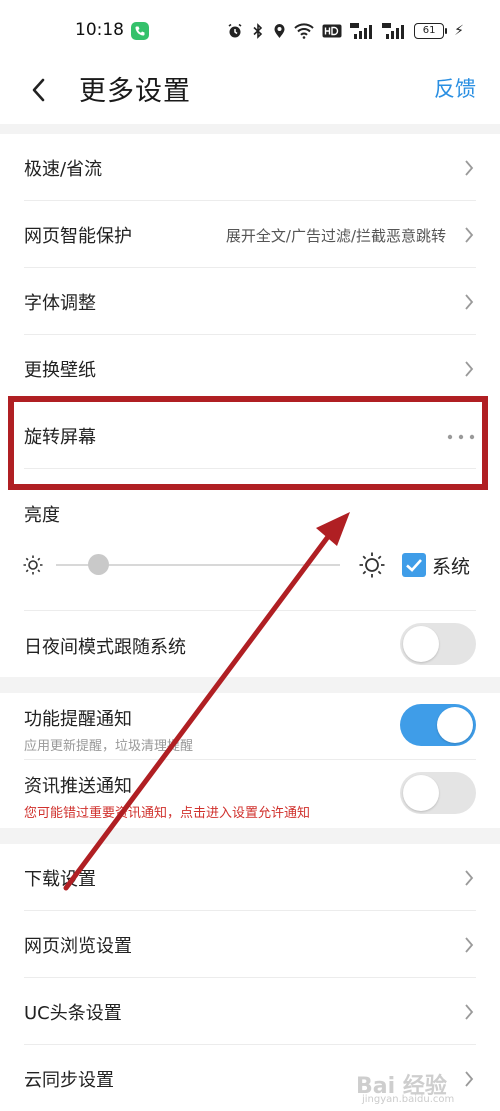 Image resolution: width=500 pixels, height=1111 pixels. Describe the element at coordinates (250, 90) in the screenshot. I see `header: 更多设置 反馈` at that location.